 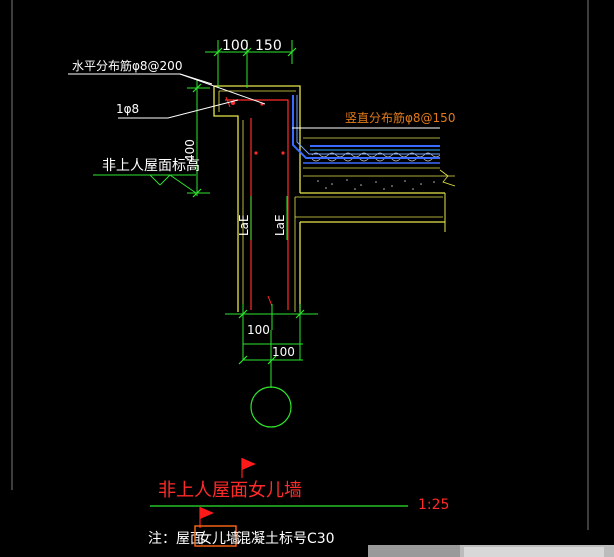 I want to click on drawing-title: 非上人屋面女儿墙, so click(x=230, y=490).